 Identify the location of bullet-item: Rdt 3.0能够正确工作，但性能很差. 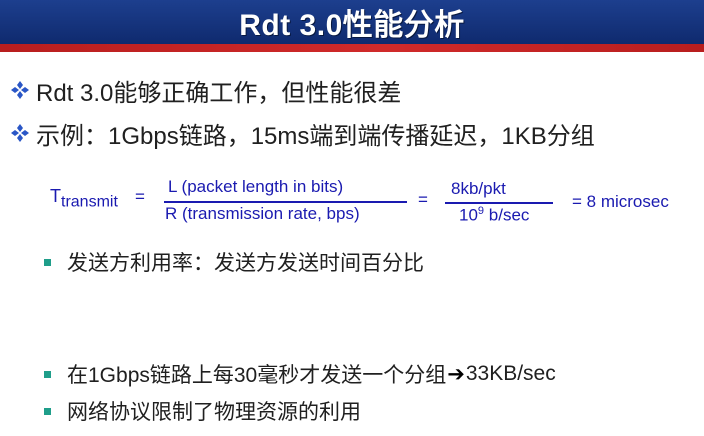
(205, 91).